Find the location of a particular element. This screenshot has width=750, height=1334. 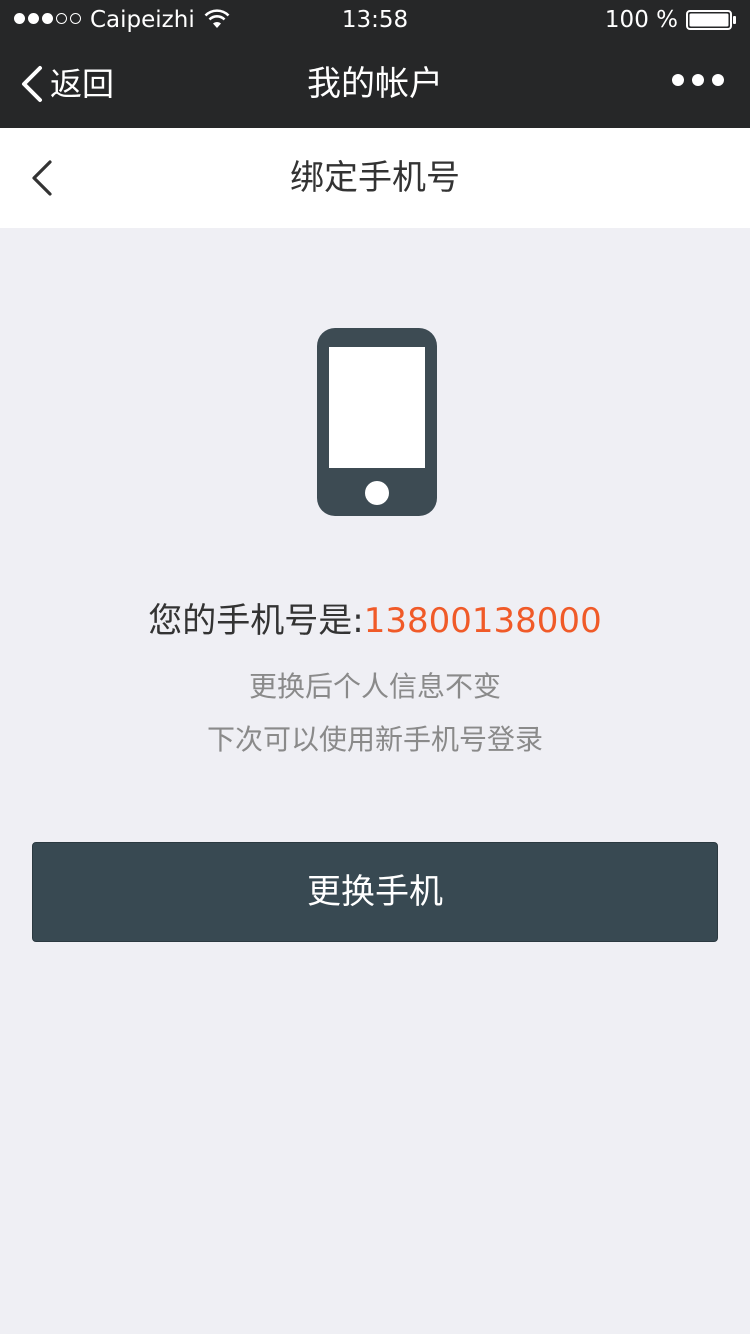

page-header: 绑定手机号 is located at coordinates (375, 178).